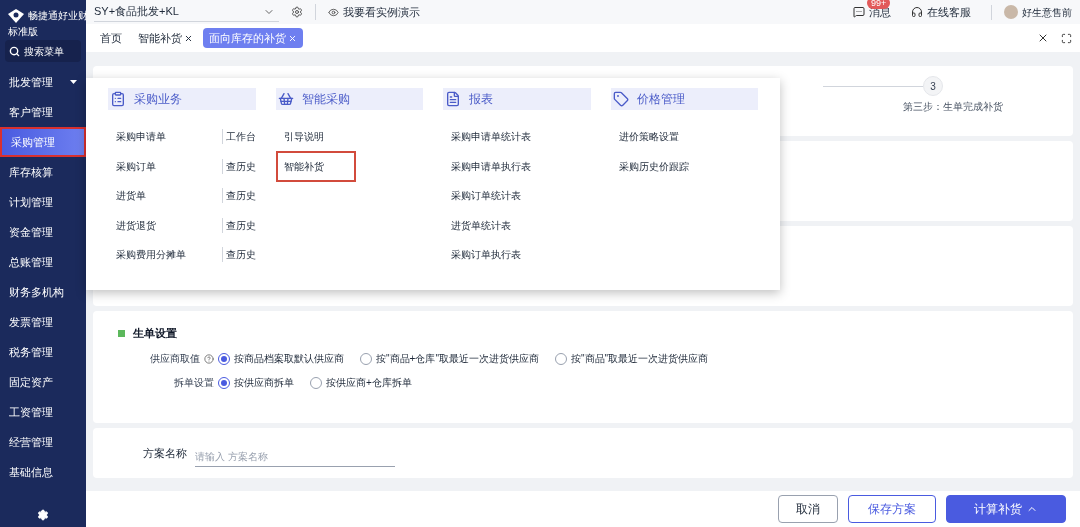 The height and width of the screenshot is (527, 1080). Describe the element at coordinates (315, 166) in the screenshot. I see `menu-item: 智能补货` at that location.